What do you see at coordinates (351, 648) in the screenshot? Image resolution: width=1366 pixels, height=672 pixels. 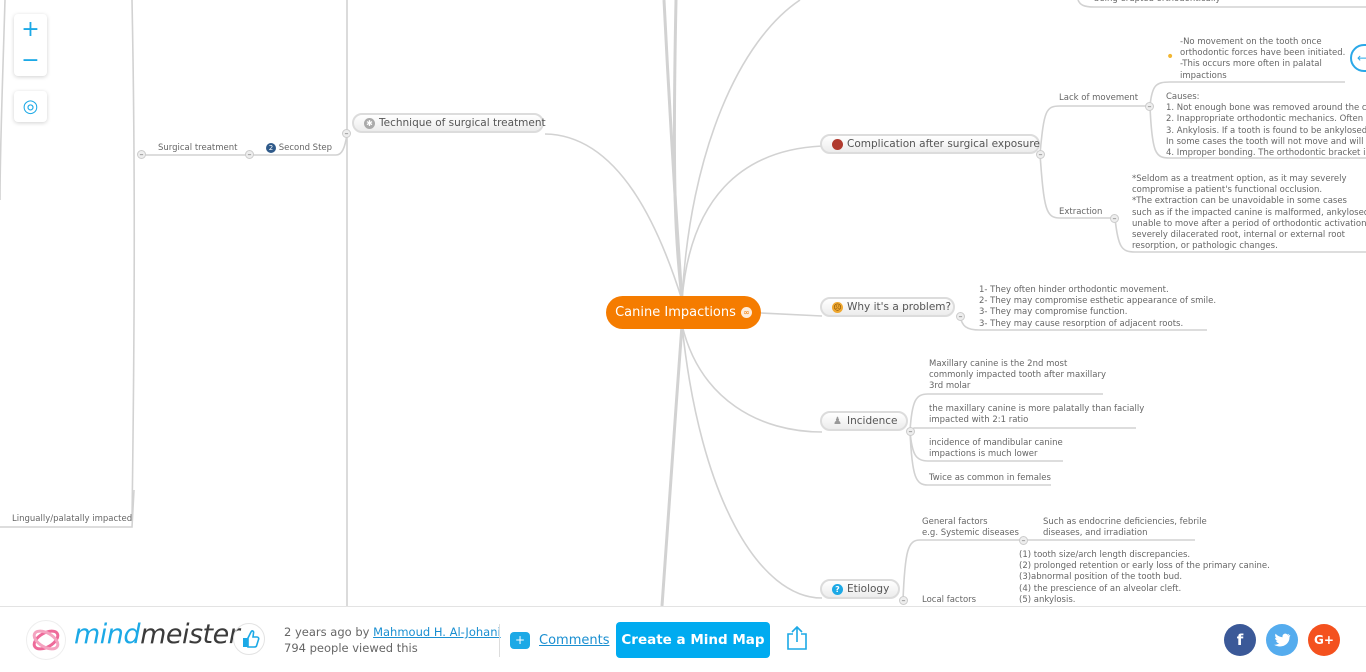 I see `view-count: 794 people viewed this` at bounding box center [351, 648].